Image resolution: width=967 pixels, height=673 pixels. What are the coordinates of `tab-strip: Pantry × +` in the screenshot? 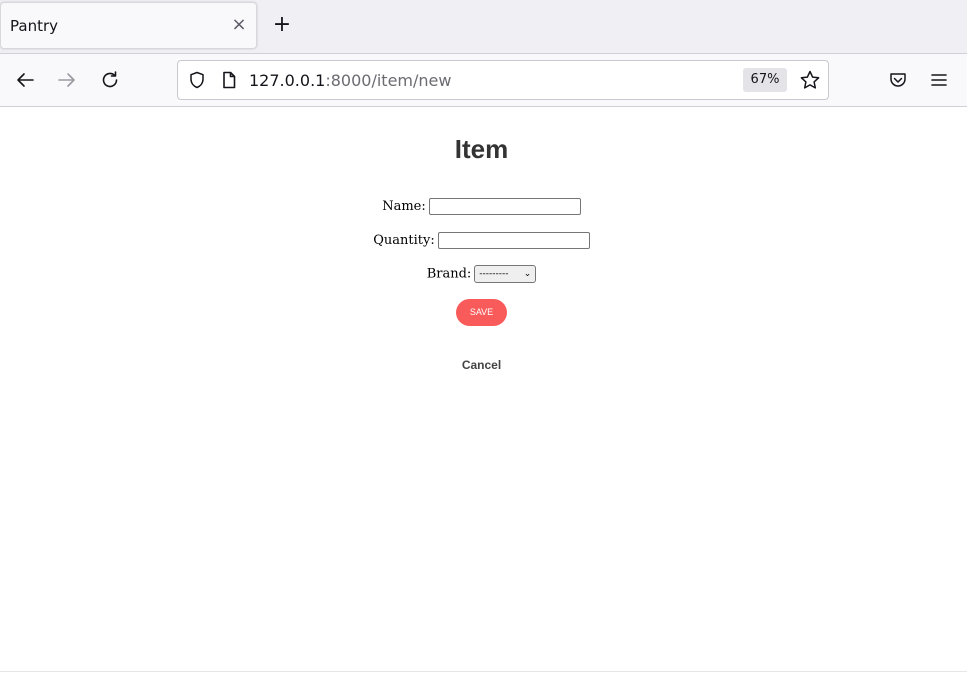 It's located at (483, 26).